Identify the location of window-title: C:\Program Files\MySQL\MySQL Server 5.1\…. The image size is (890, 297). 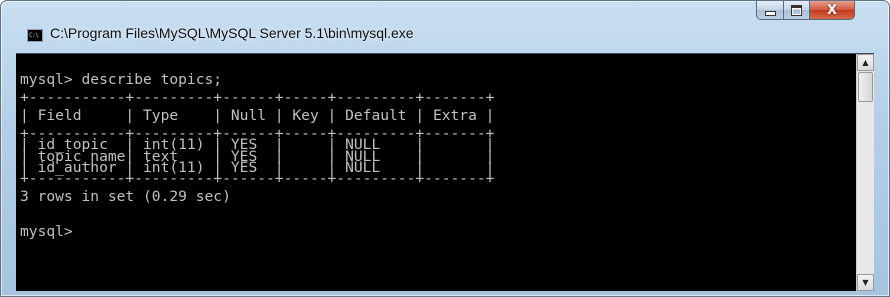
(232, 33).